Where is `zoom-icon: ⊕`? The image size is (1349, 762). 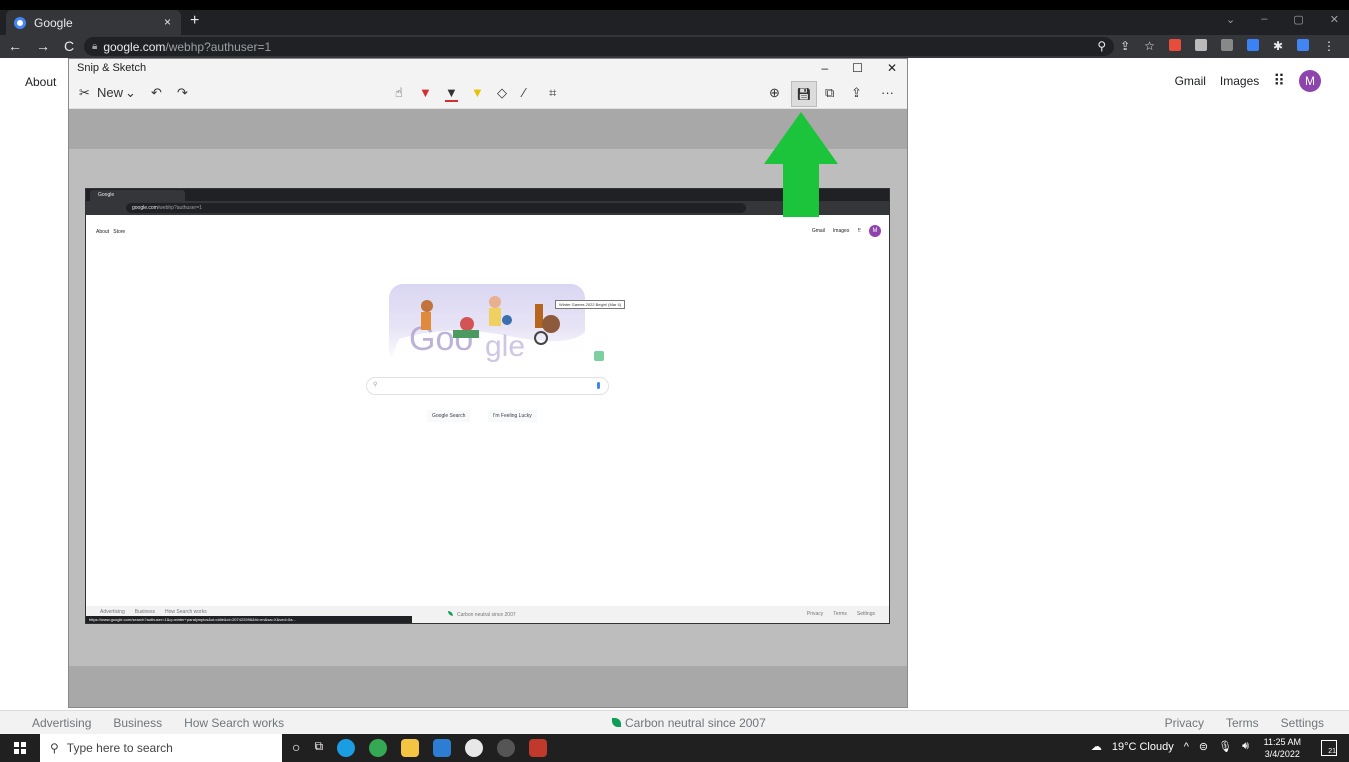
zoom-icon: ⊕ is located at coordinates (774, 93).